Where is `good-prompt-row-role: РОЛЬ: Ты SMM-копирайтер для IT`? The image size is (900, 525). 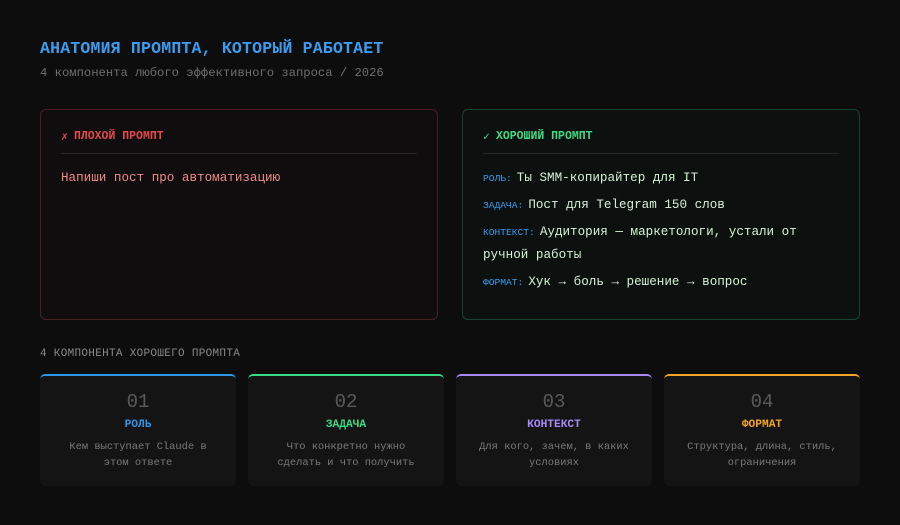 good-prompt-row-role: РОЛЬ: Ты SMM-копирайтер для IT is located at coordinates (661, 178).